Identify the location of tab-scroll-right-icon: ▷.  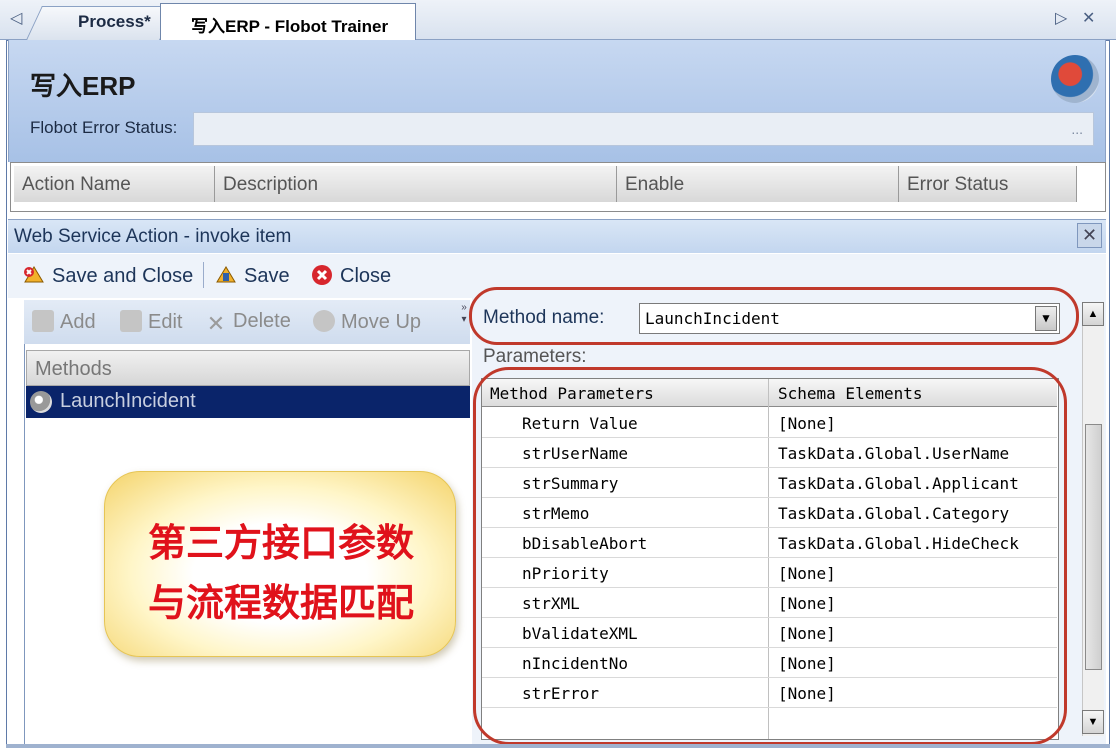
(1061, 18).